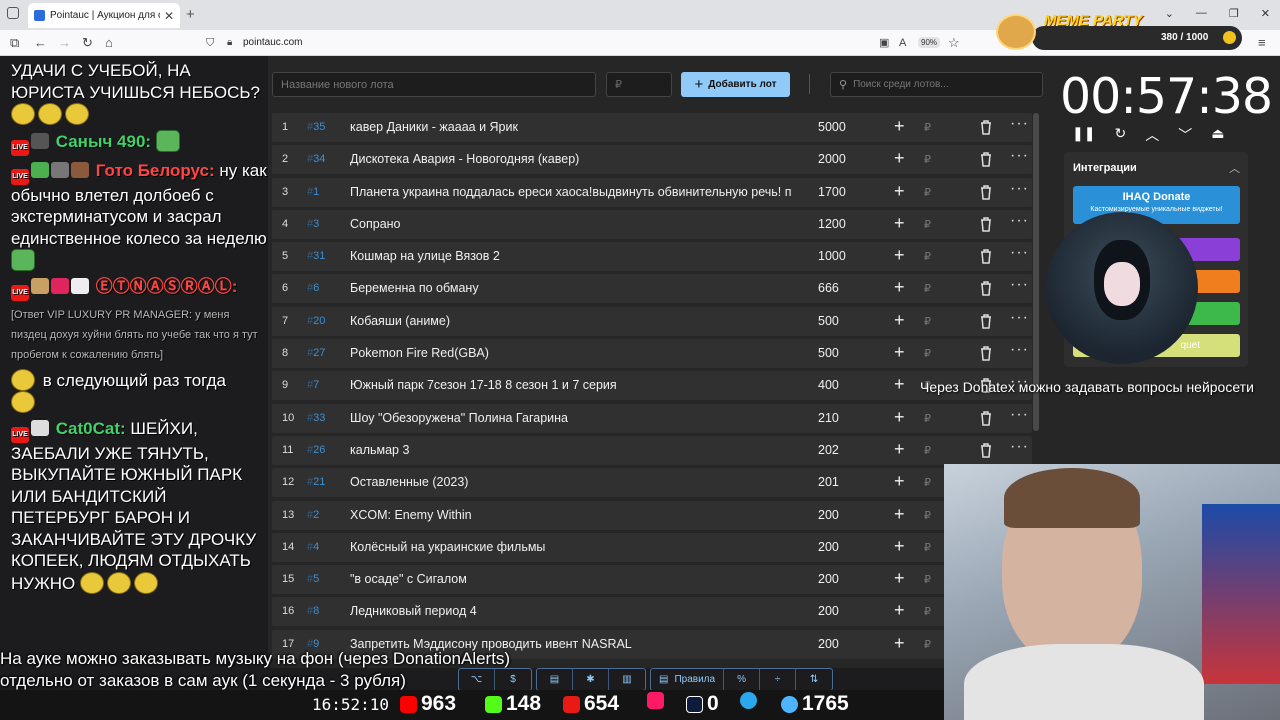 This screenshot has height=720, width=1280. What do you see at coordinates (571, 127) in the screenshot?
I see `lot-name: кавер Даники - жаааа и Ярик` at bounding box center [571, 127].